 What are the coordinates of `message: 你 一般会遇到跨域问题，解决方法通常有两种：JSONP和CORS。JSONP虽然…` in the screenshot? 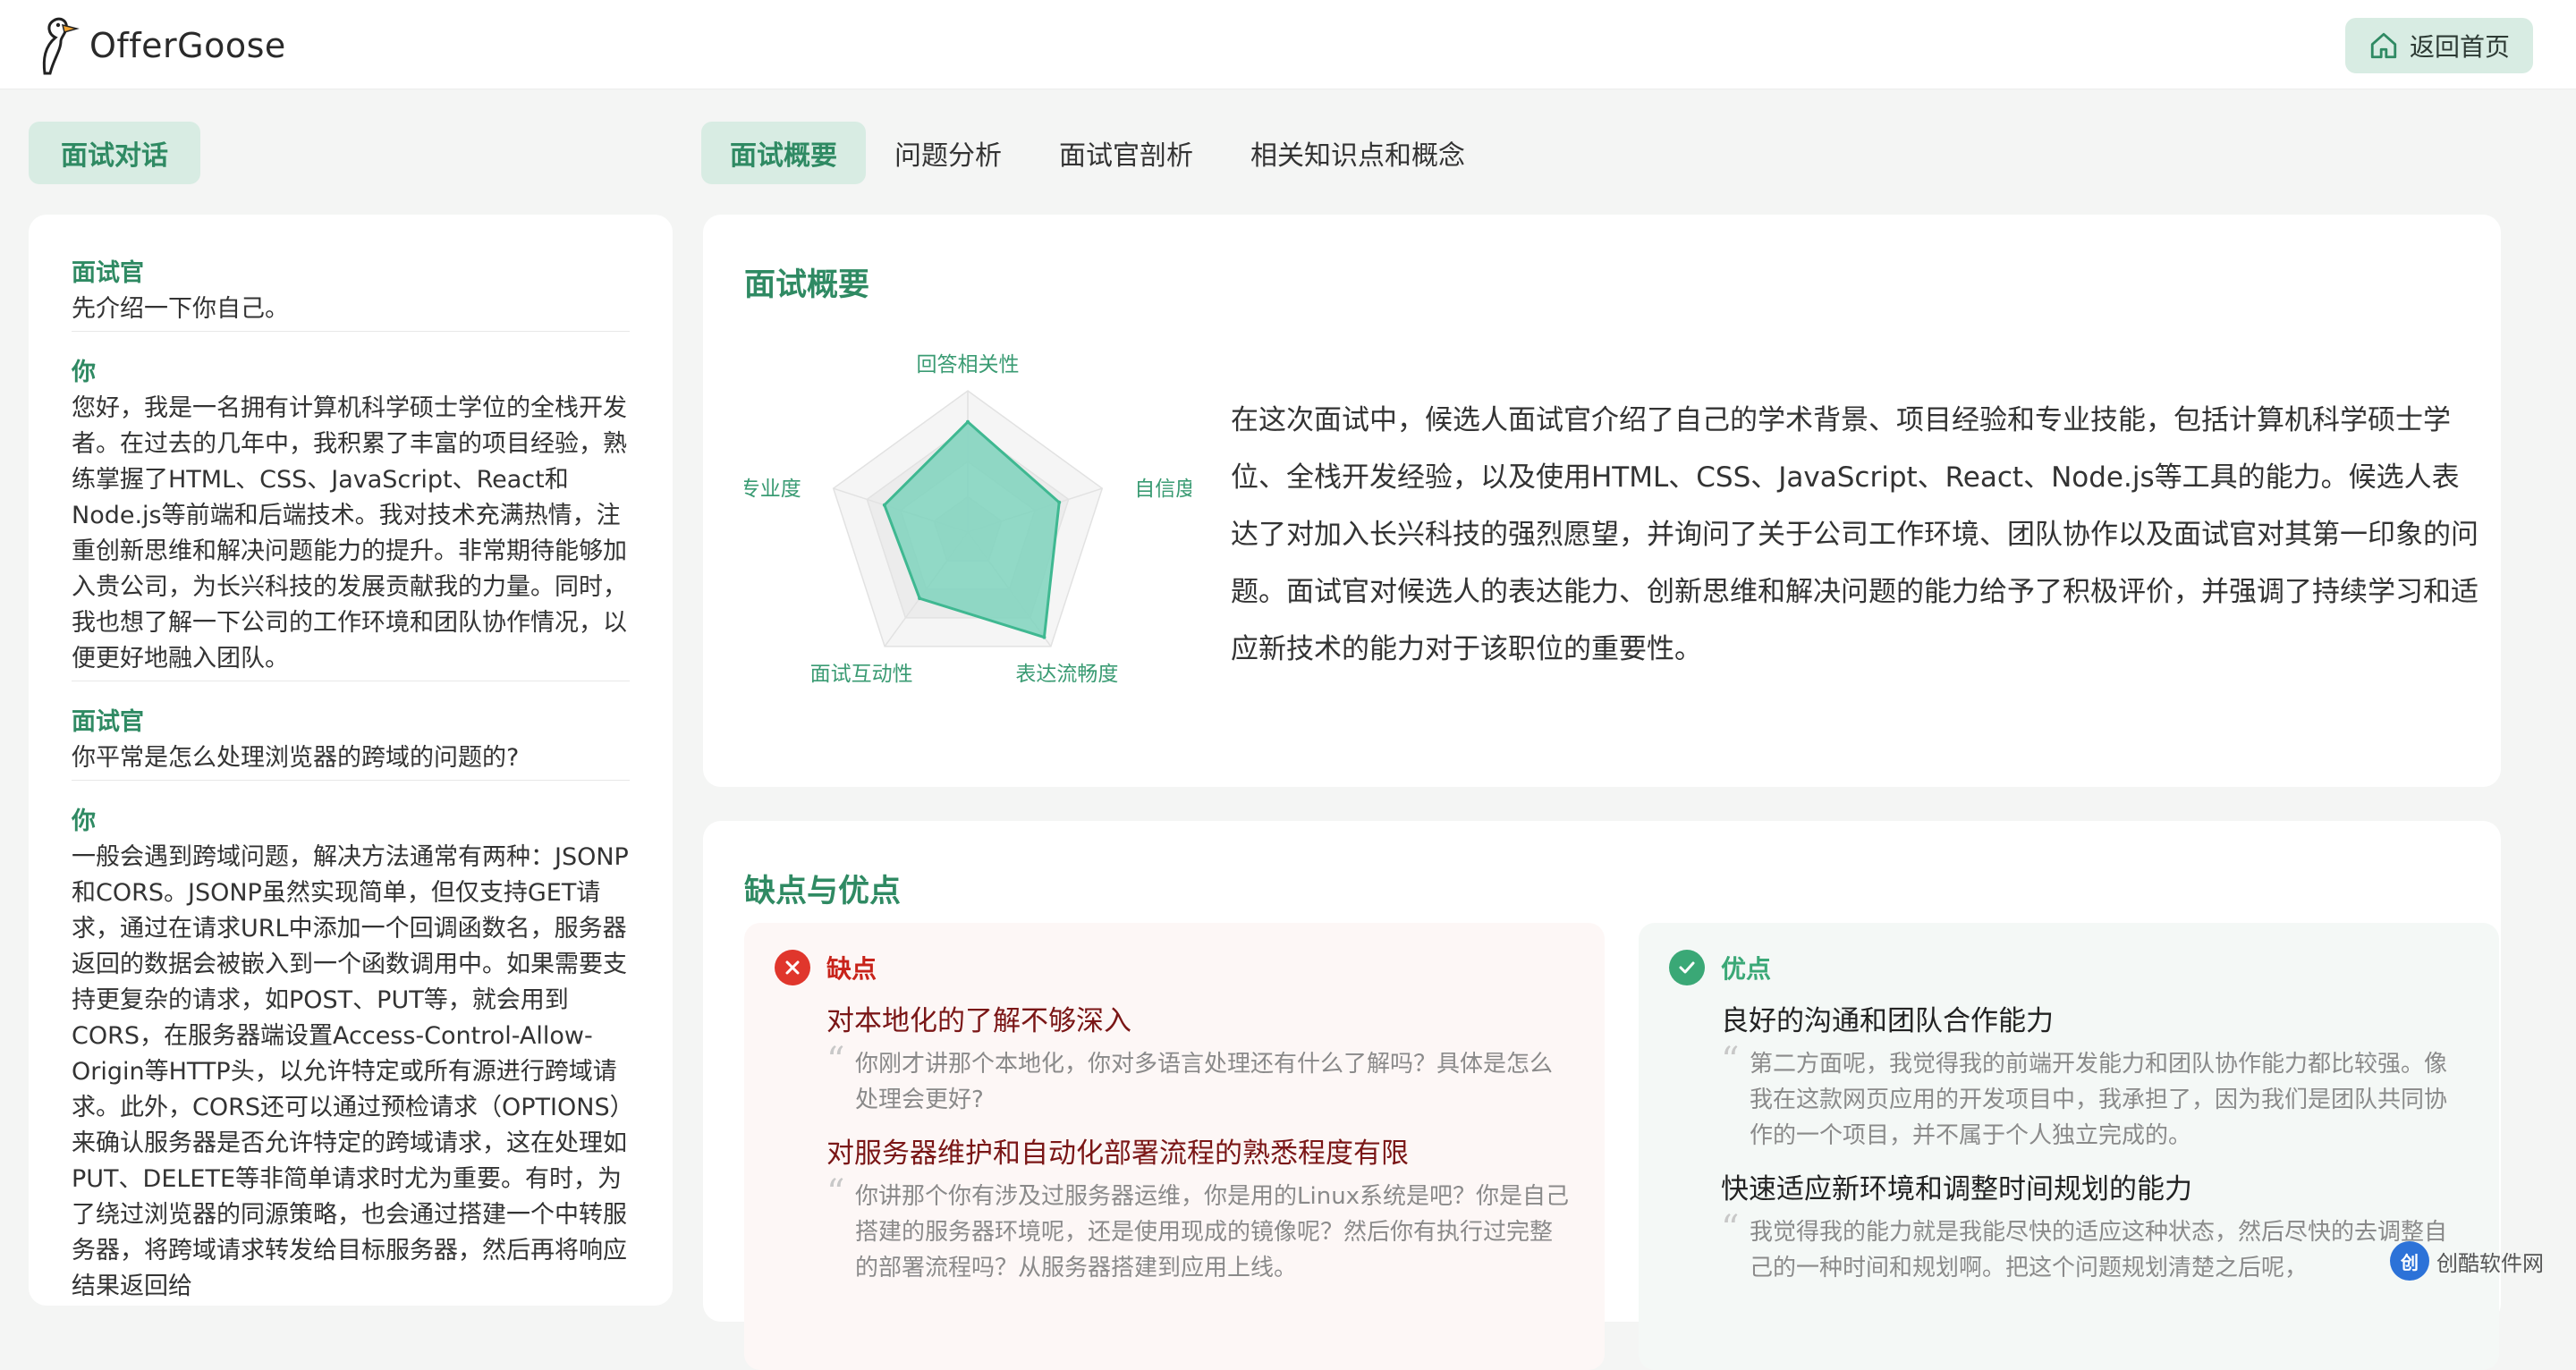 It's located at (351, 1055).